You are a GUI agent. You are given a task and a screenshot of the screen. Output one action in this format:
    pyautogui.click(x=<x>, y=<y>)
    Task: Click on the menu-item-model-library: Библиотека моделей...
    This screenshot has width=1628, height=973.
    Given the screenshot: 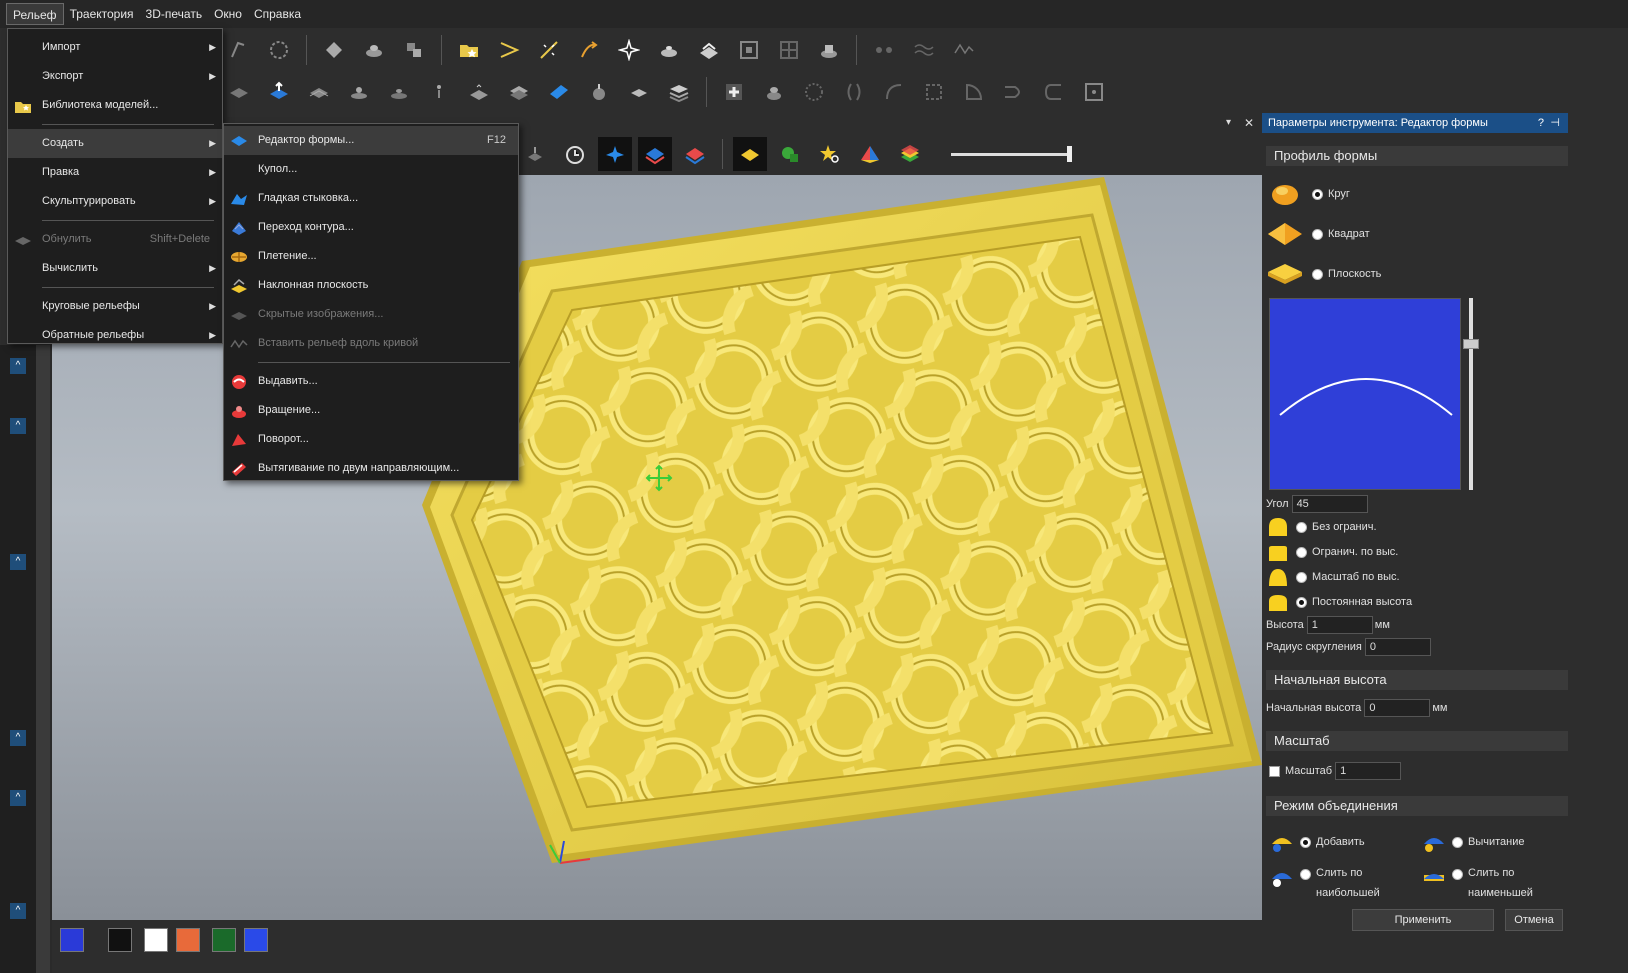 What is the action you would take?
    pyautogui.click(x=115, y=105)
    